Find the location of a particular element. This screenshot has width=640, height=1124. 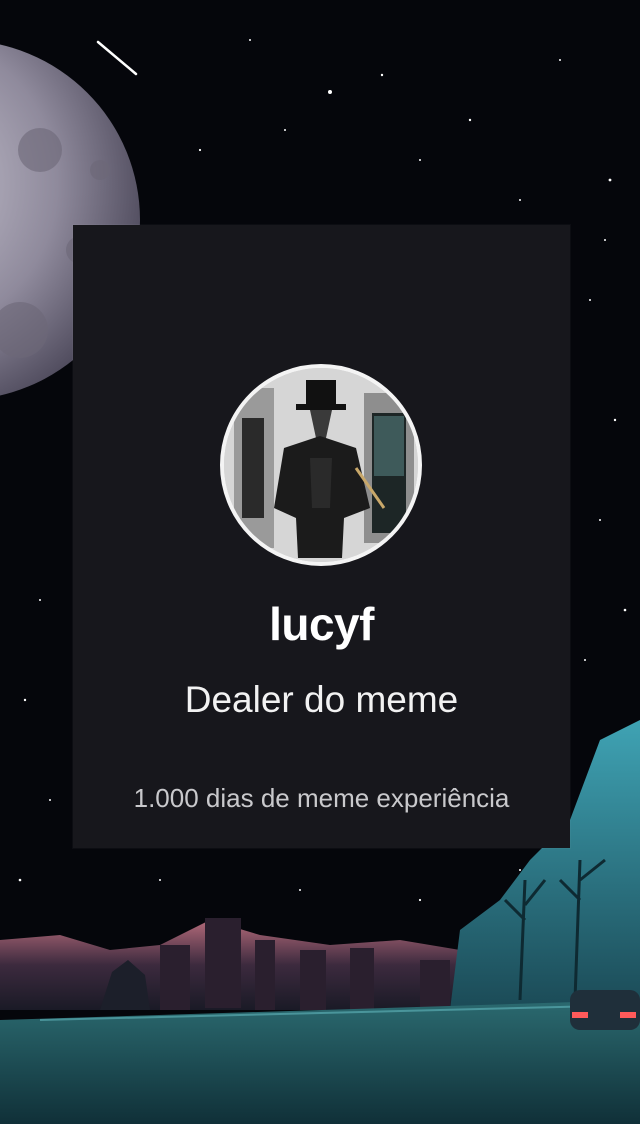

profile-avatar is located at coordinates (321, 465).